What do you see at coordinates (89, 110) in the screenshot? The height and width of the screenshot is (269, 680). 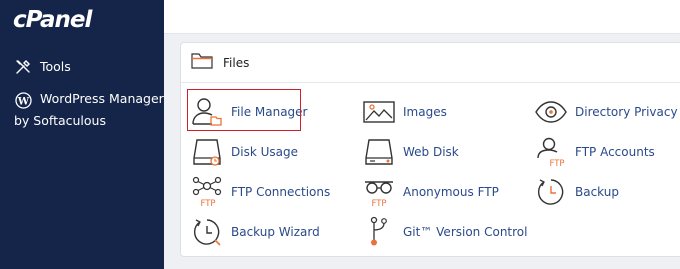 I see `sidebar-item-wordpress-manager: W WordPress Manager by Softaculous` at bounding box center [89, 110].